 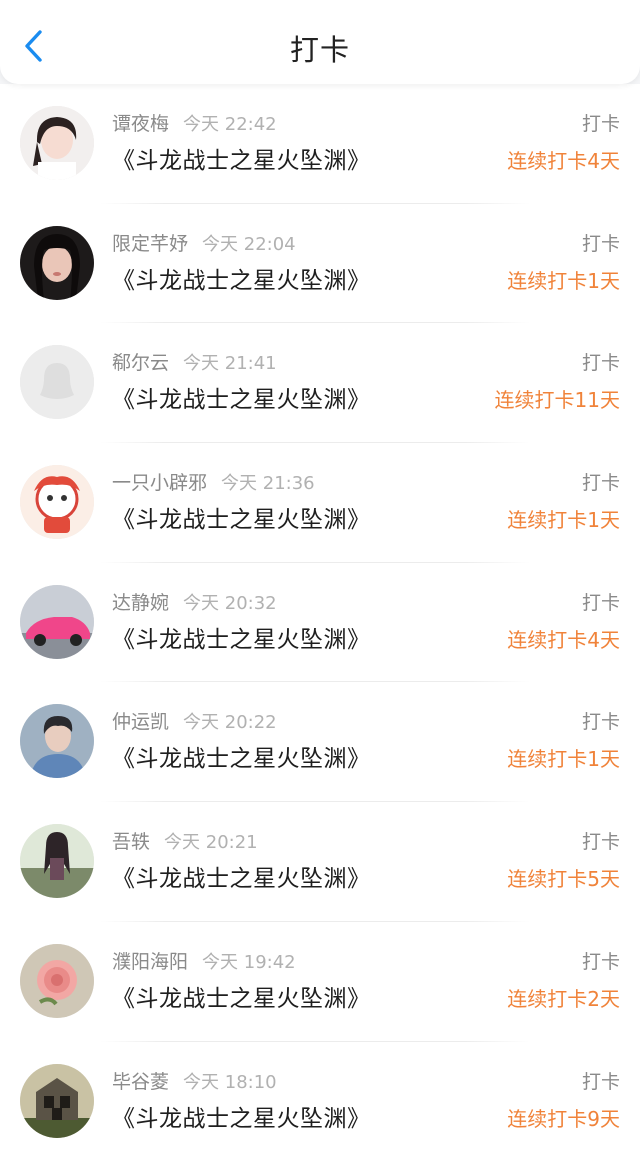 I want to click on list-item: 仲运凯 今天 20:22 《斗龙战士之星火坠渊》 打卡 连续打卡1天, so click(x=320, y=742).